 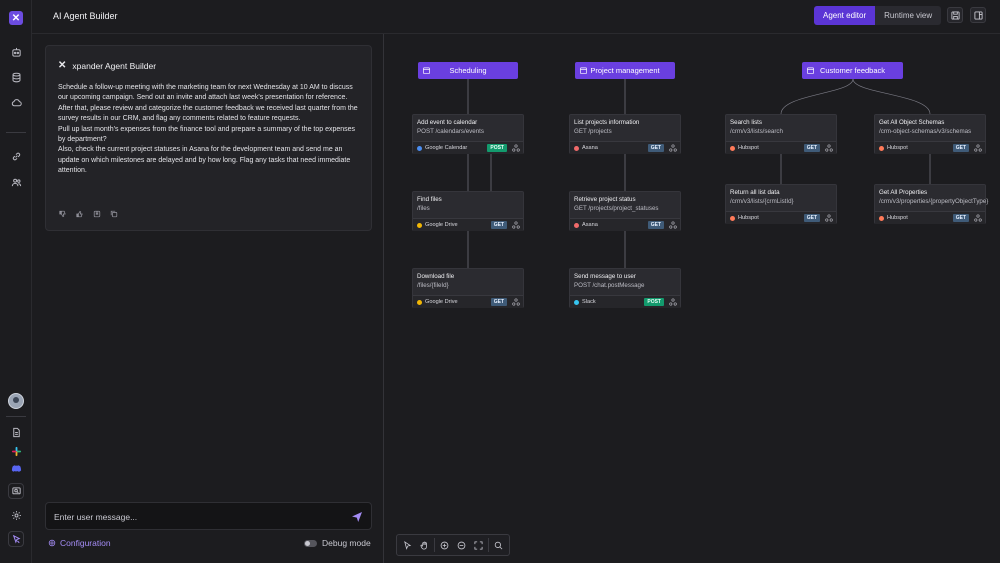 I want to click on google-drive-icon, so click(x=419, y=225).